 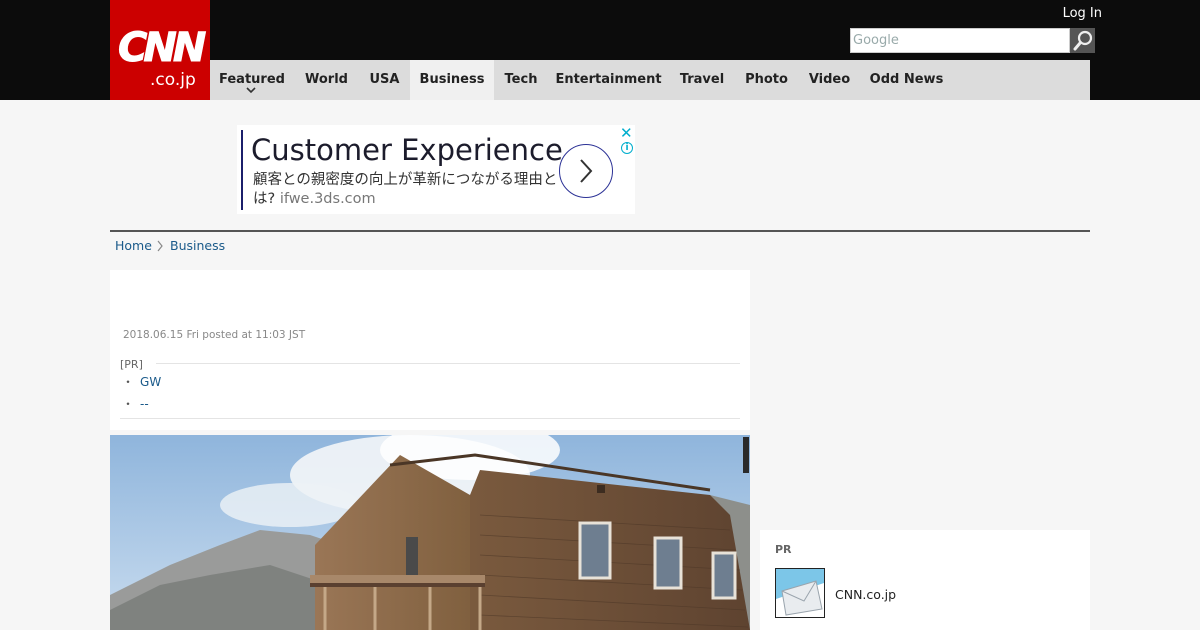 I want to click on search-icon, so click(x=1083, y=40).